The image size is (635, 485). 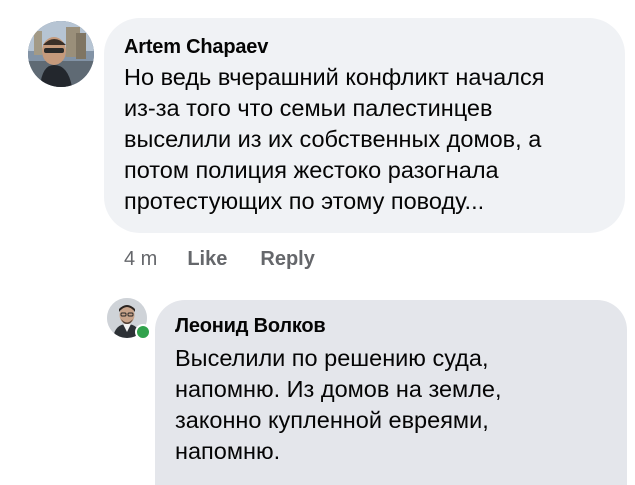 I want to click on comment-timestamp: 4 m, so click(x=140, y=259).